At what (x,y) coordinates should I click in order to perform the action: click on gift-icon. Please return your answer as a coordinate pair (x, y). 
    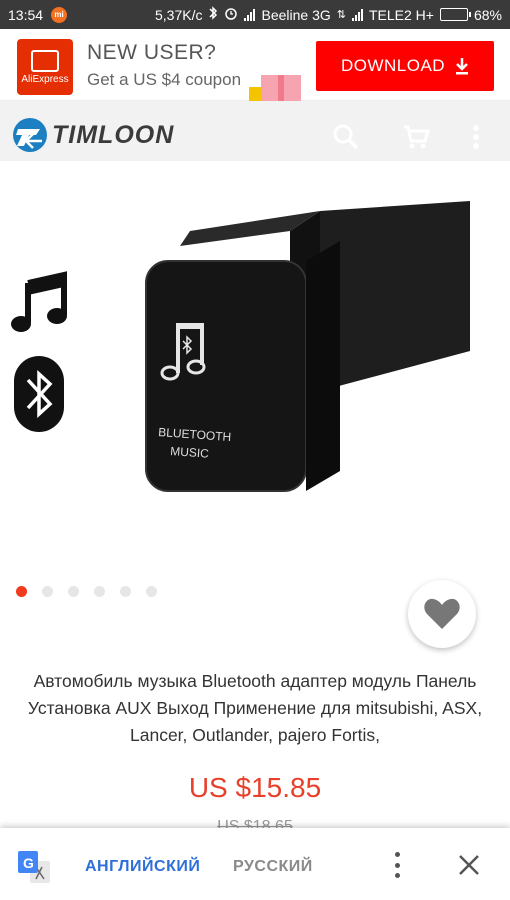
    Looking at the image, I should click on (278, 86).